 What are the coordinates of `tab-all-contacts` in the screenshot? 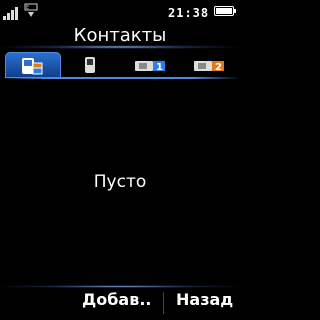 It's located at (33, 65).